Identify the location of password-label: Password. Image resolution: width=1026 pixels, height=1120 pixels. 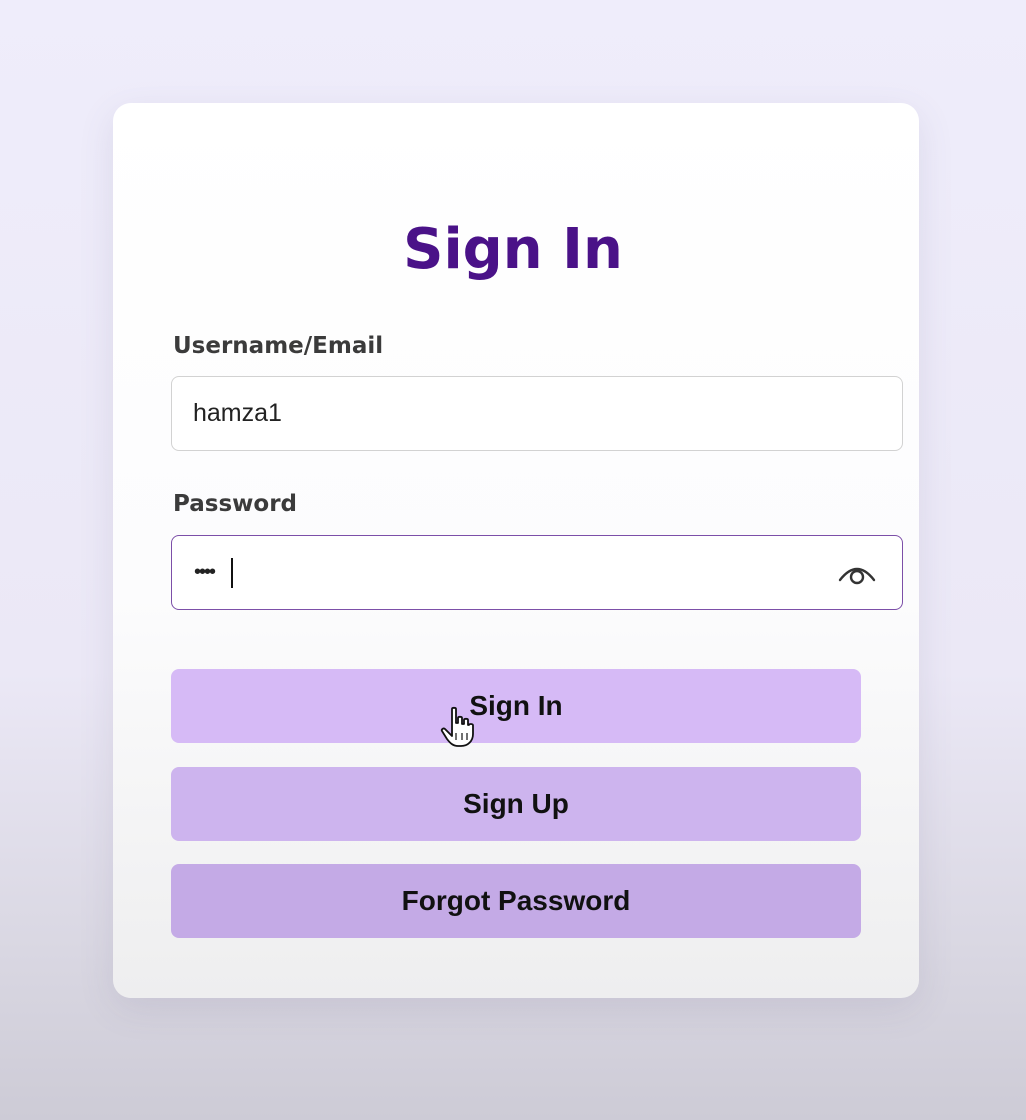
(235, 504).